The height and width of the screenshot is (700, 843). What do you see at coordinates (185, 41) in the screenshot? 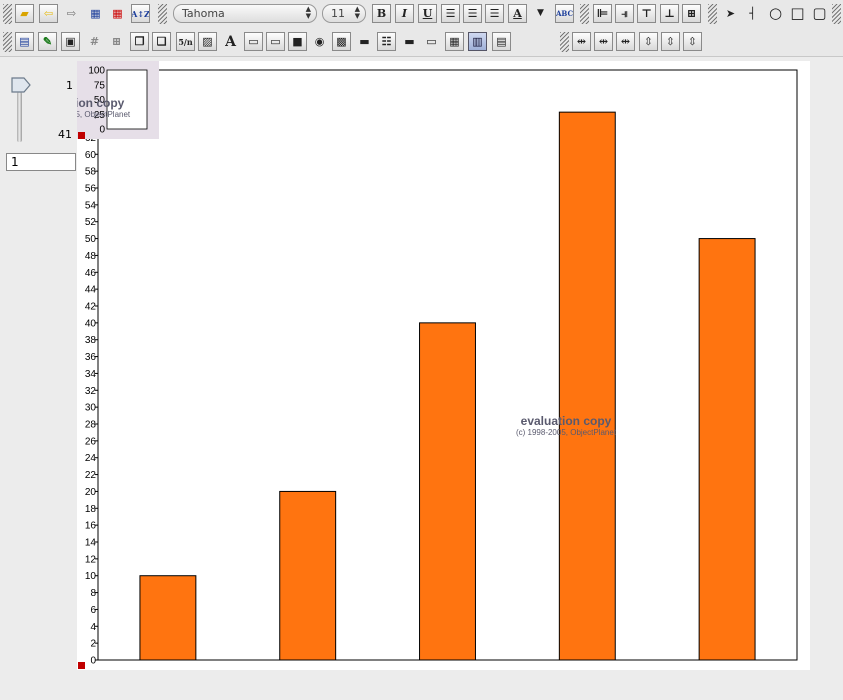
I see `number-format-button: 5/n` at bounding box center [185, 41].